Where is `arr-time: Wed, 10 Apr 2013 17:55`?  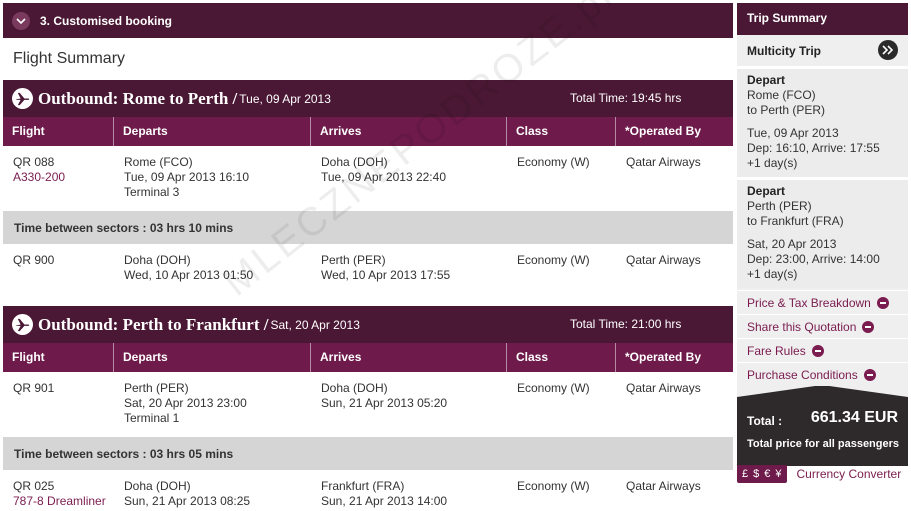 arr-time: Wed, 10 Apr 2013 17:55 is located at coordinates (386, 275).